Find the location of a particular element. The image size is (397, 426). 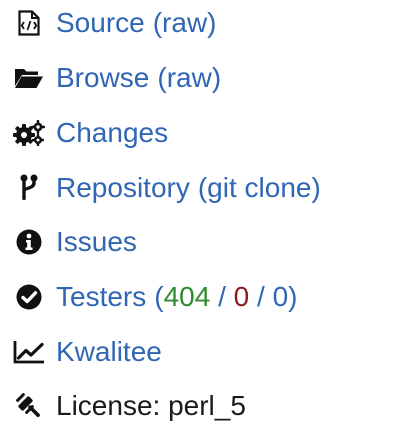

browse-link: Browse is located at coordinates (102, 78).